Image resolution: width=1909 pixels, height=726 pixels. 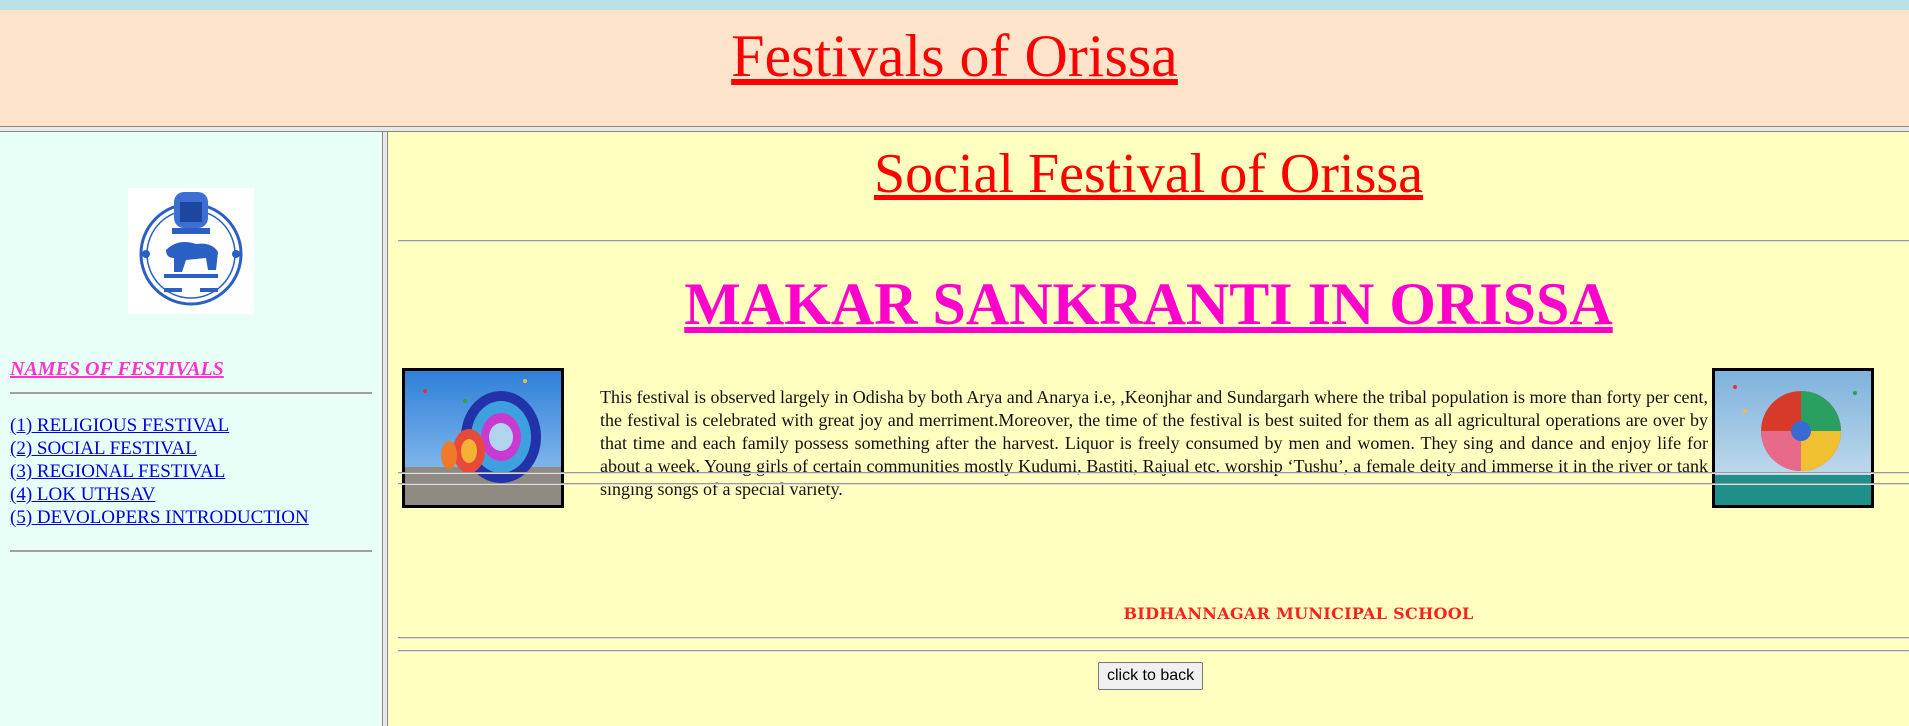 I want to click on top-strip, so click(x=954, y=5).